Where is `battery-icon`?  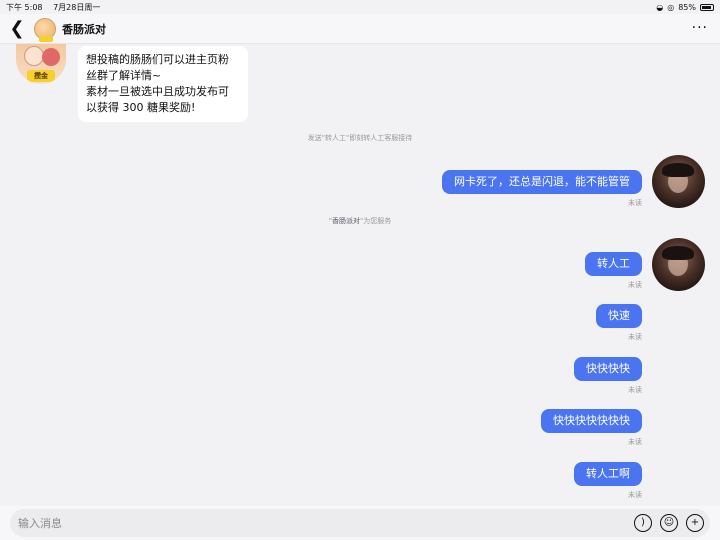 battery-icon is located at coordinates (707, 7).